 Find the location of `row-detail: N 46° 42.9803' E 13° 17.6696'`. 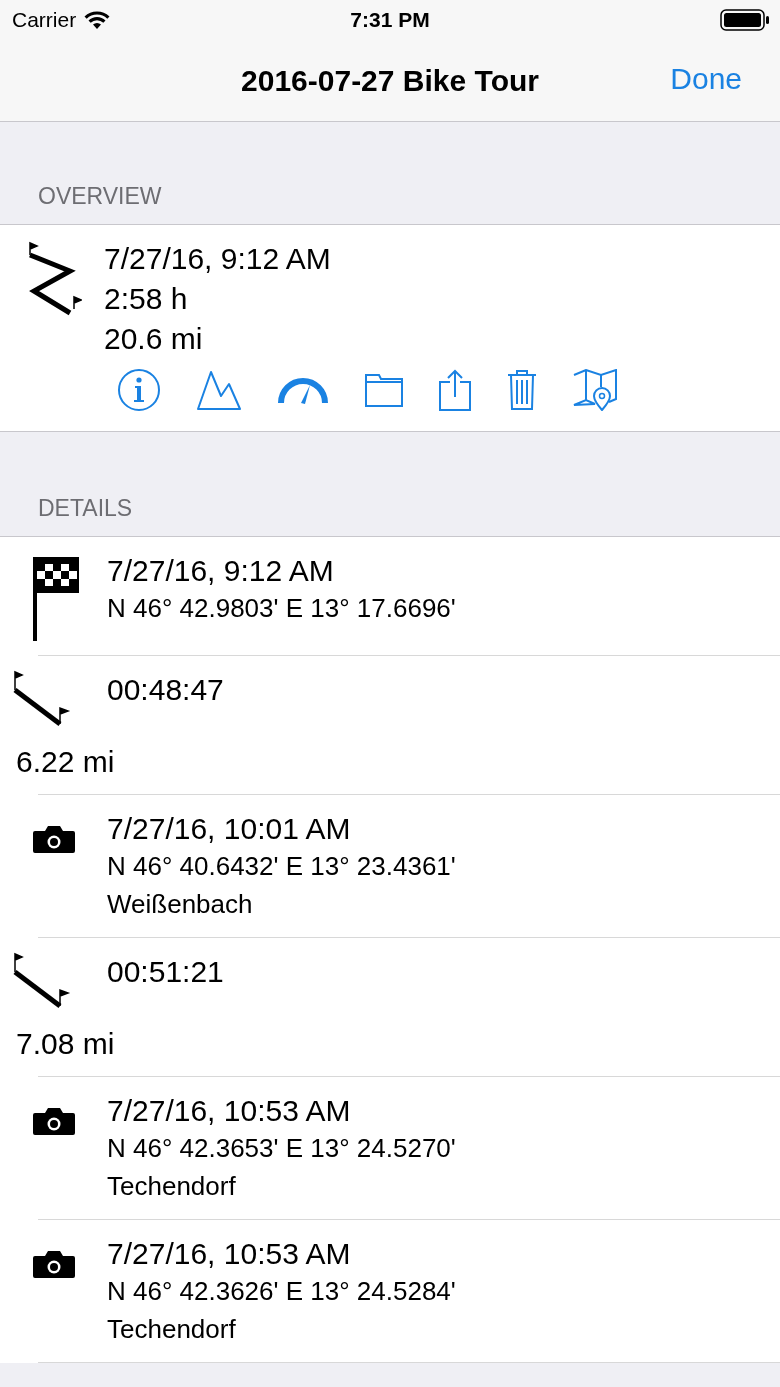

row-detail: N 46° 42.9803' E 13° 17.6696' is located at coordinates (281, 608).